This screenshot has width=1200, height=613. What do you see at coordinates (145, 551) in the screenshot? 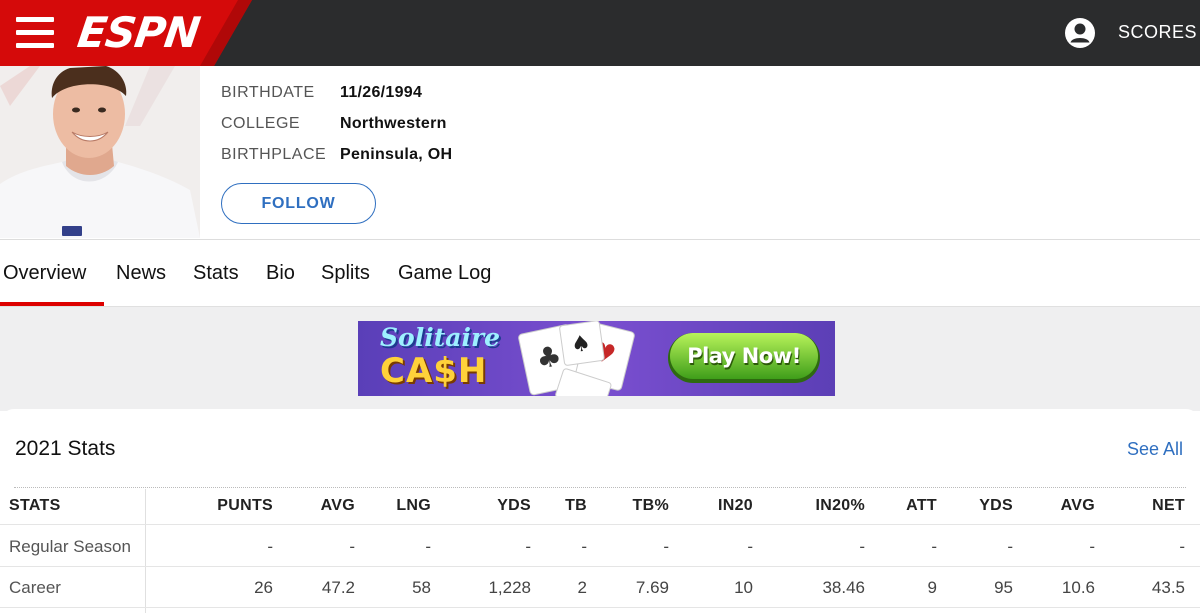
I see `column-separator` at bounding box center [145, 551].